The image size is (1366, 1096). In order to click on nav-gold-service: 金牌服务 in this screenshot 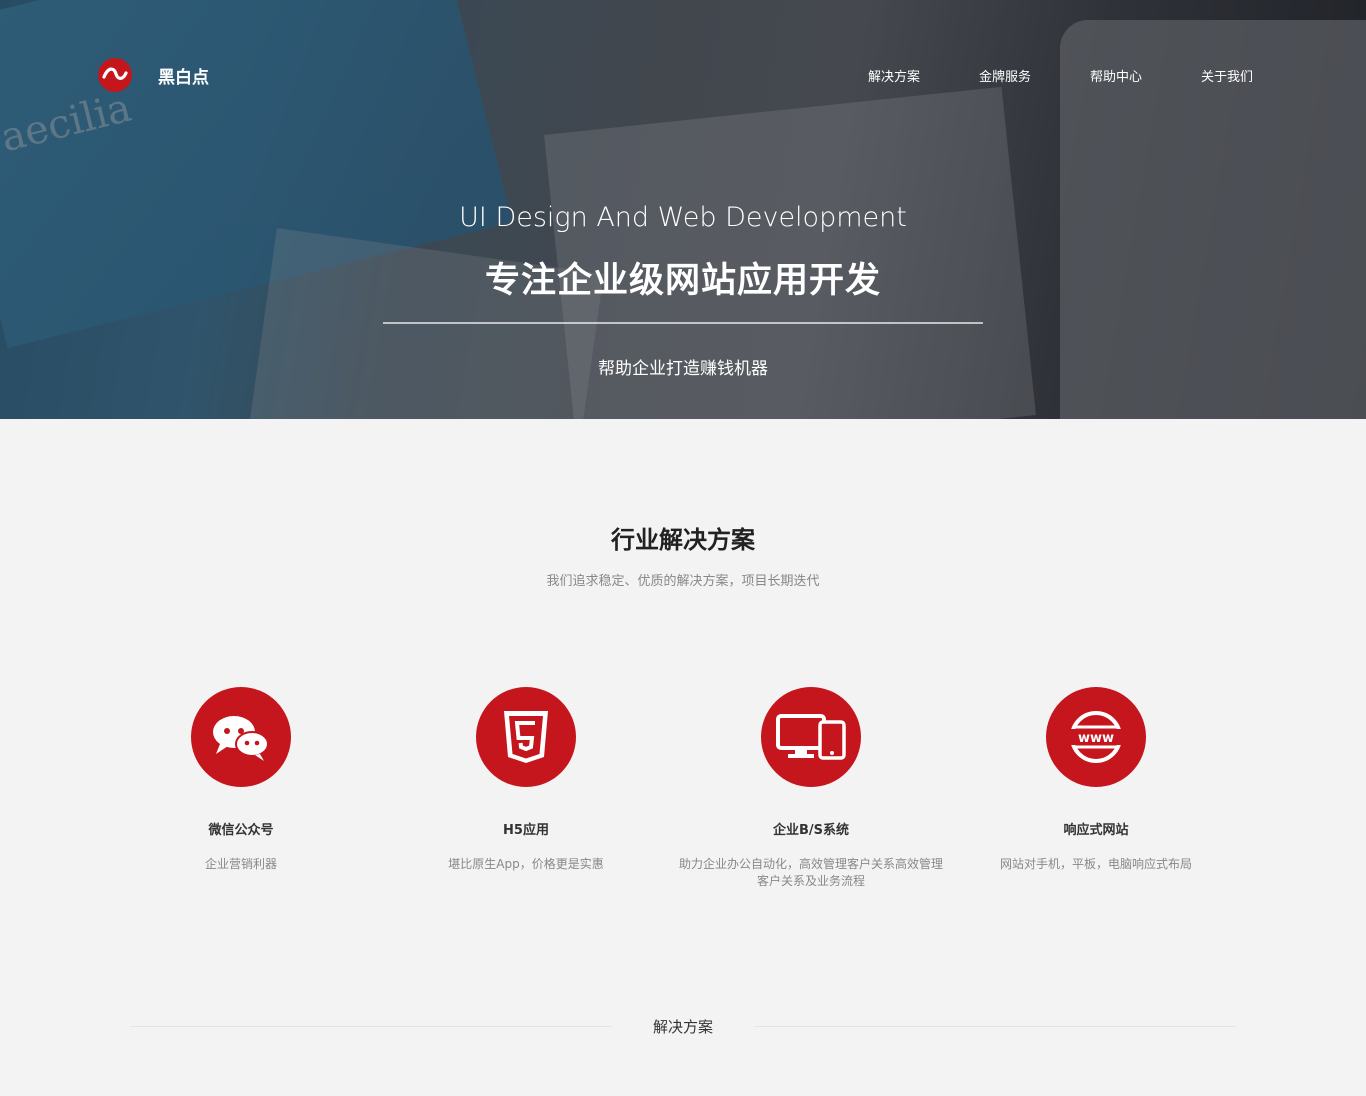, I will do `click(1005, 75)`.